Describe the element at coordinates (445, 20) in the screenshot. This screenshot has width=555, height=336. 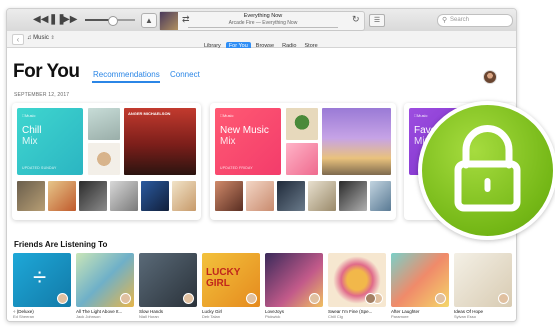
I see `search-icon: ⚲` at that location.